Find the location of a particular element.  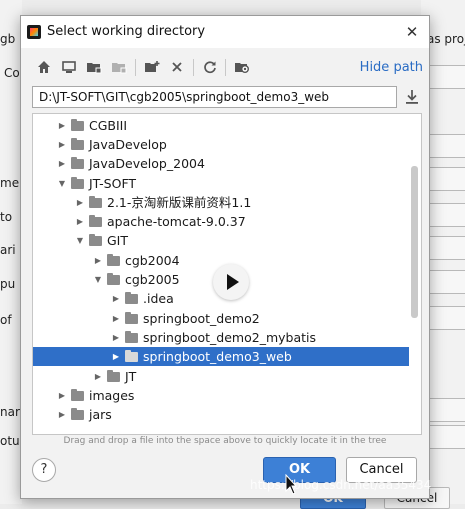

tree-item: ▼ JT-SOFT is located at coordinates (221, 183).